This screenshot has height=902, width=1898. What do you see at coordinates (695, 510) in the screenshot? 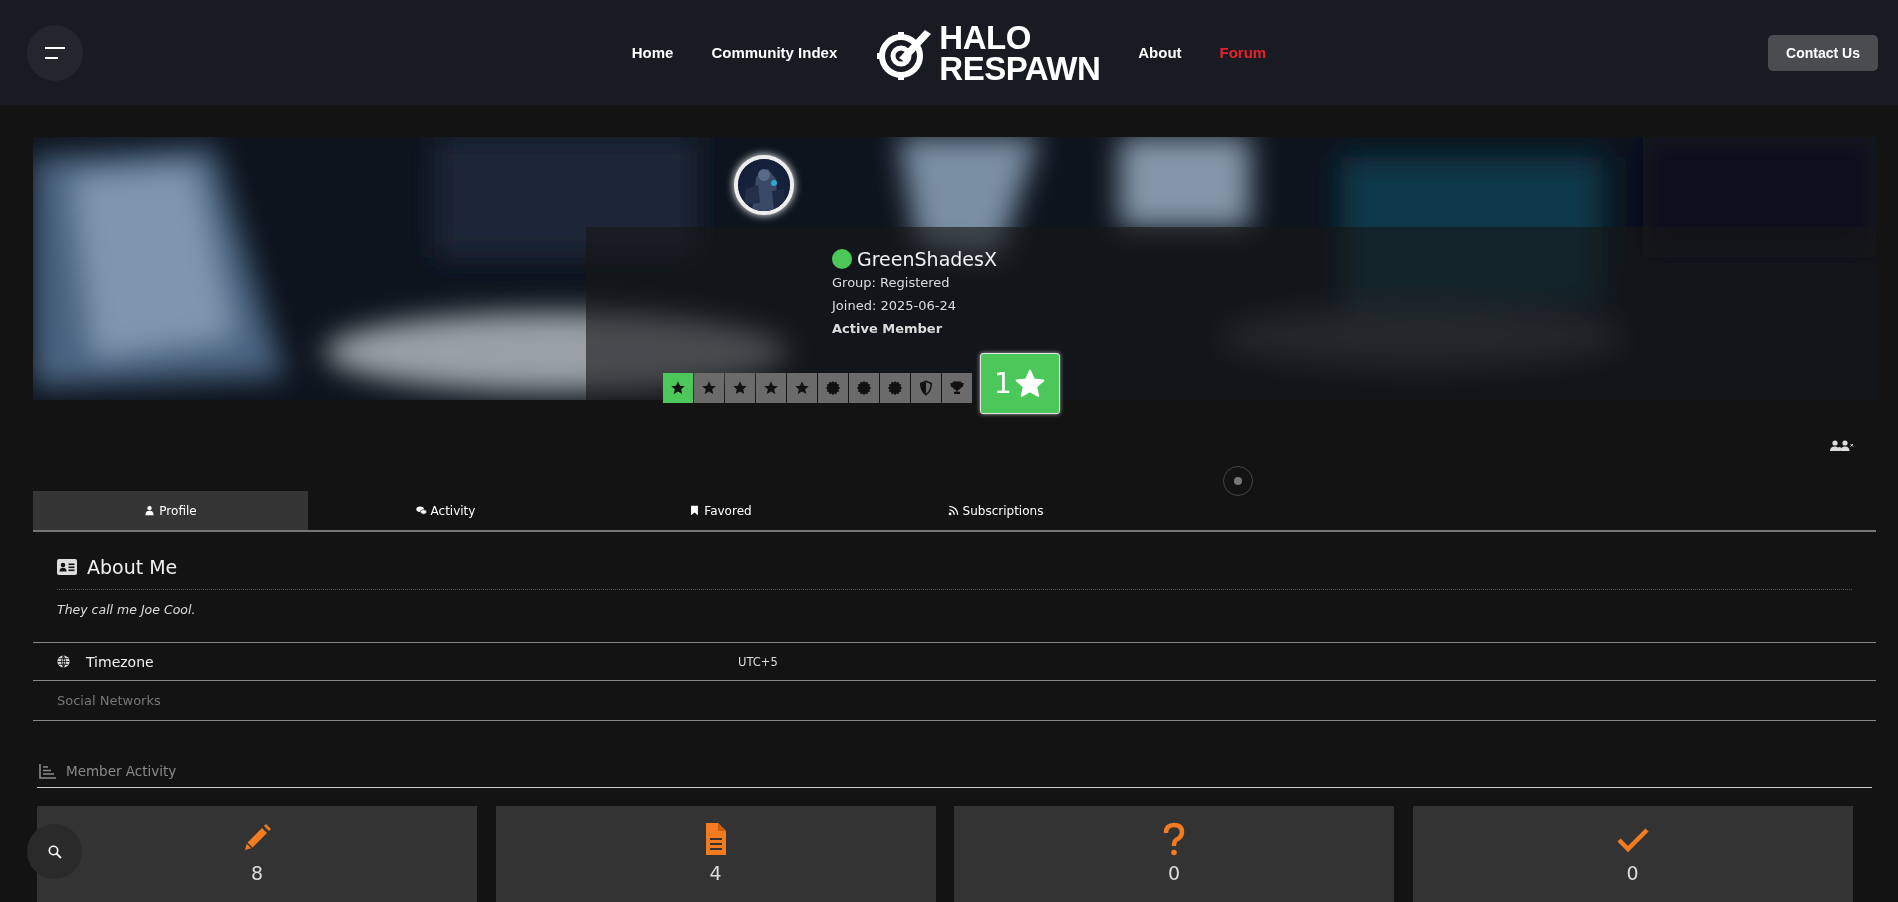
I see `bookmark-icon` at bounding box center [695, 510].